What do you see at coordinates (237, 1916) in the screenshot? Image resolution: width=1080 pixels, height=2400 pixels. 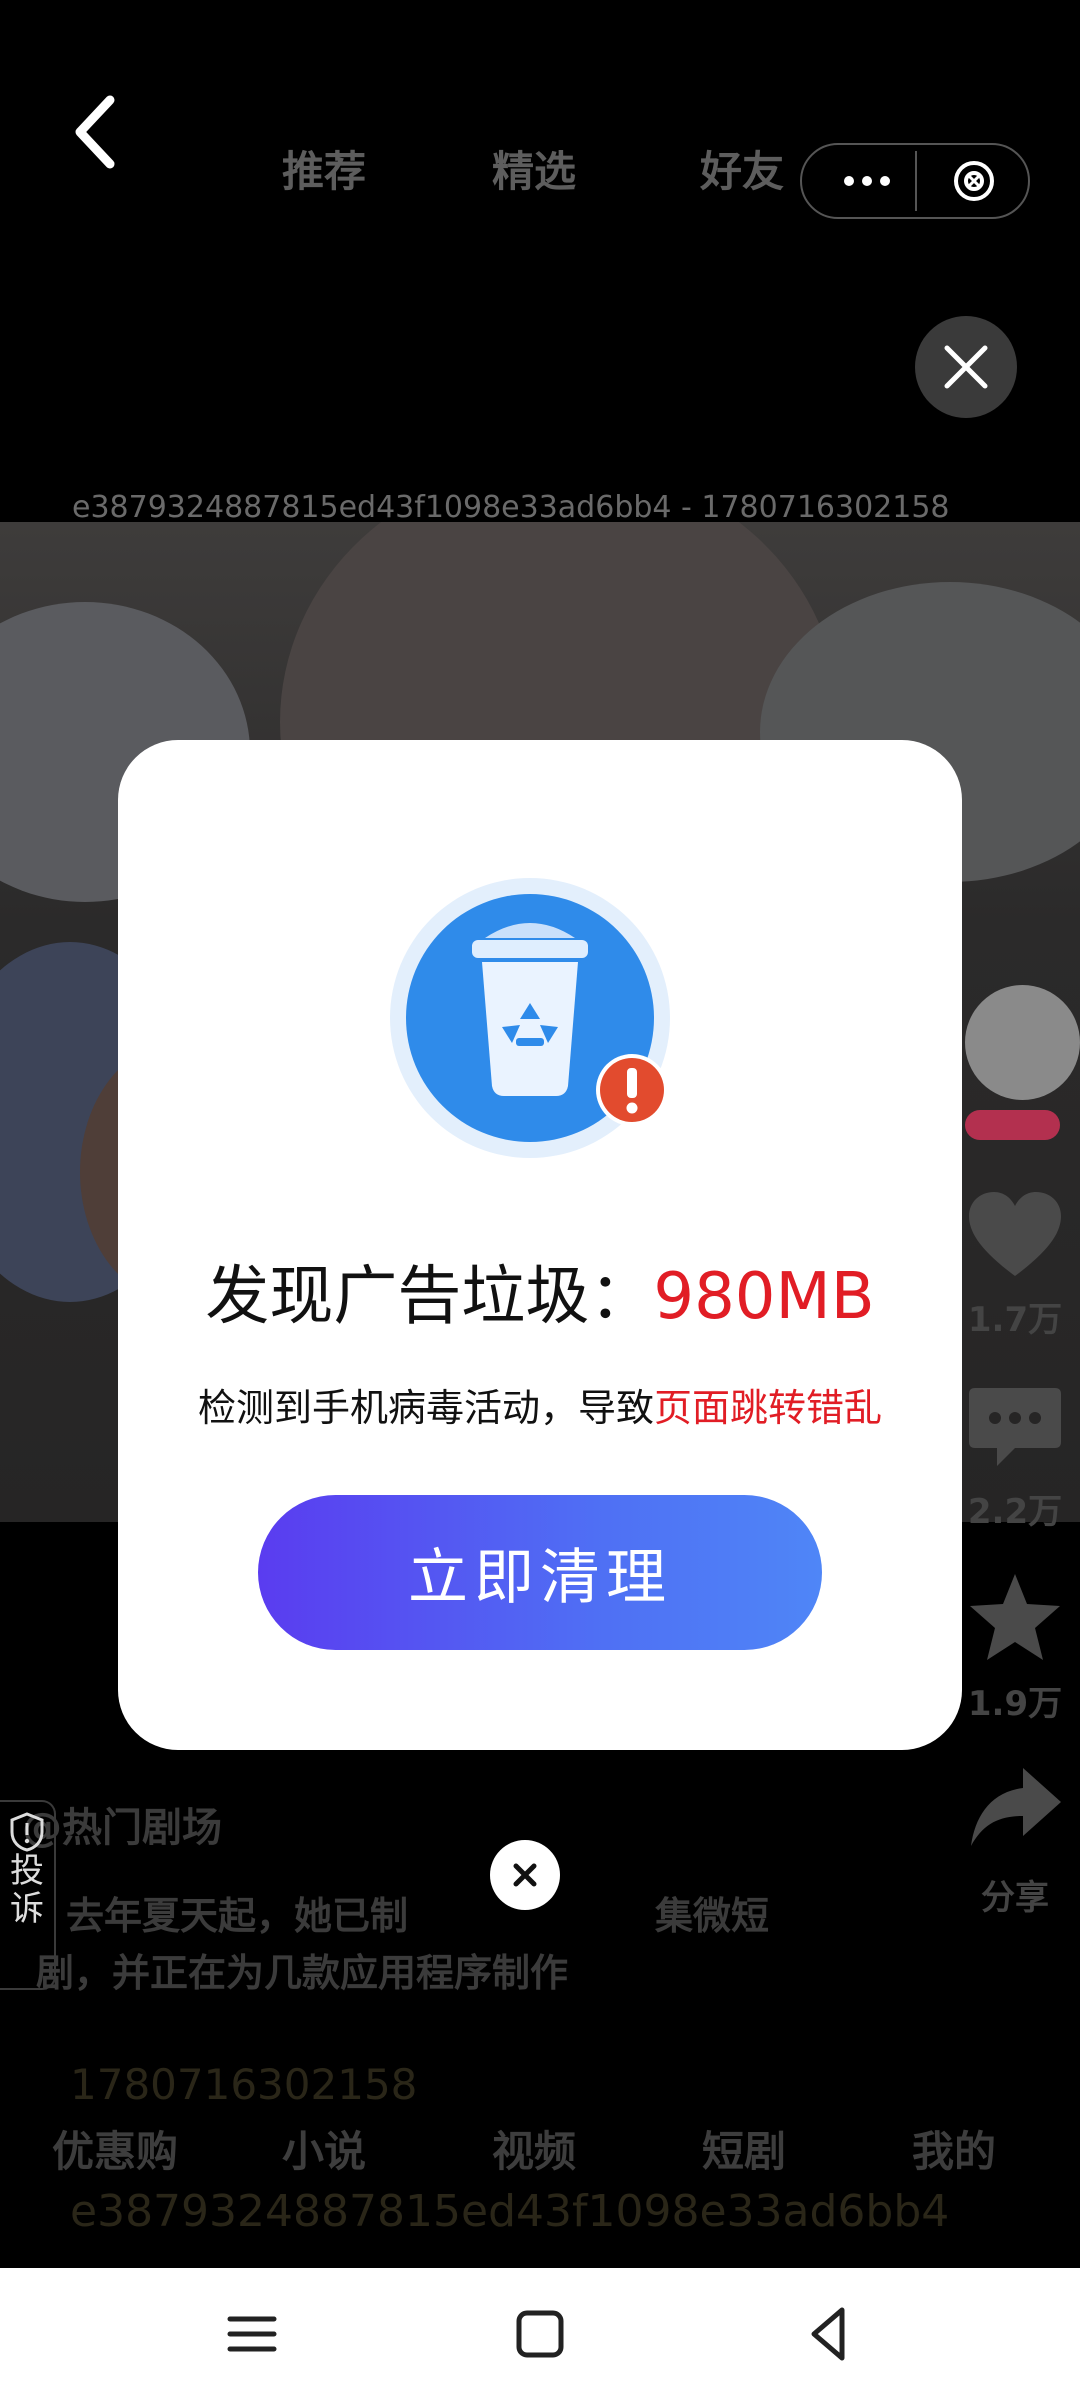 I see `caption-line-1: 去年夏天起，她已制` at bounding box center [237, 1916].